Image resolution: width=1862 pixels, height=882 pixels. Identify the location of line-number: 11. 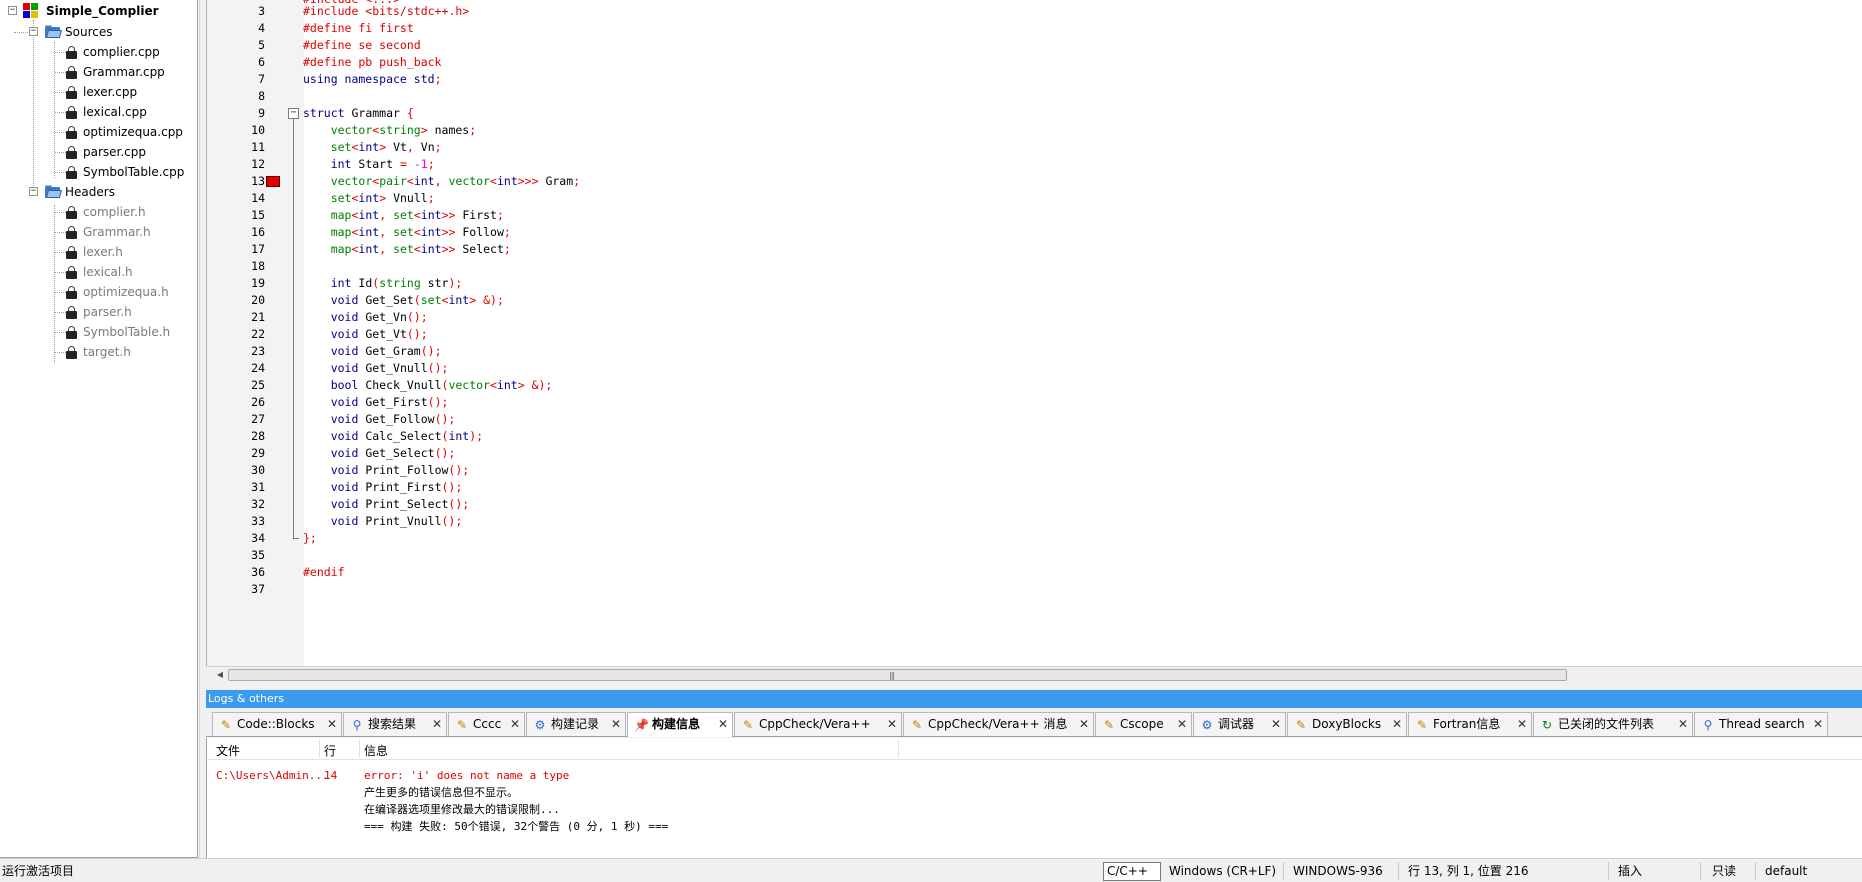
(258, 147).